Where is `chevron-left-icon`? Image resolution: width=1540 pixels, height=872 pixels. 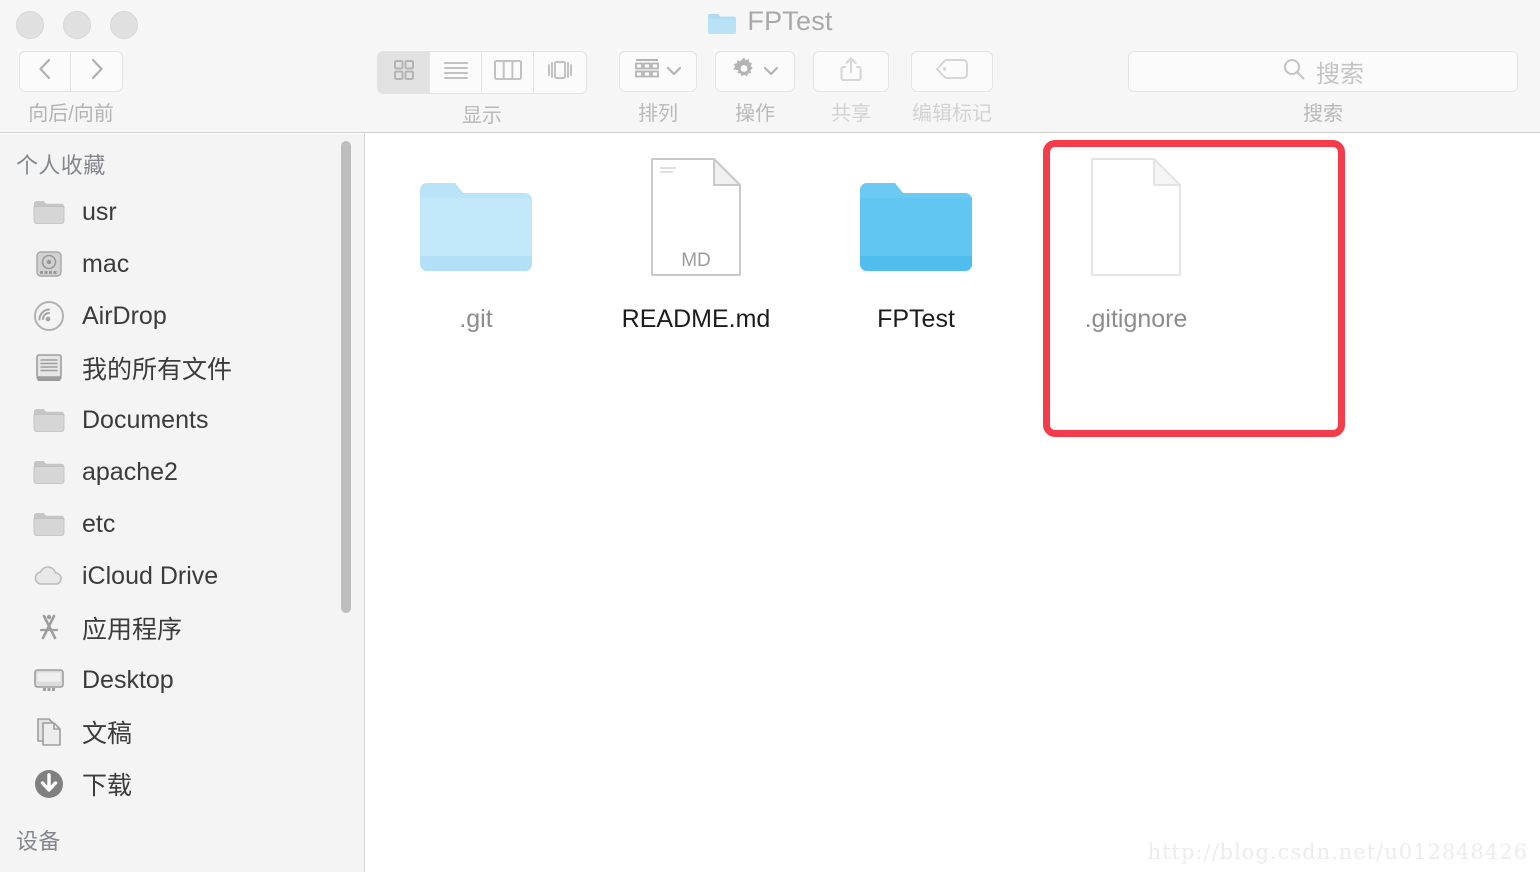
chevron-left-icon is located at coordinates (45, 71).